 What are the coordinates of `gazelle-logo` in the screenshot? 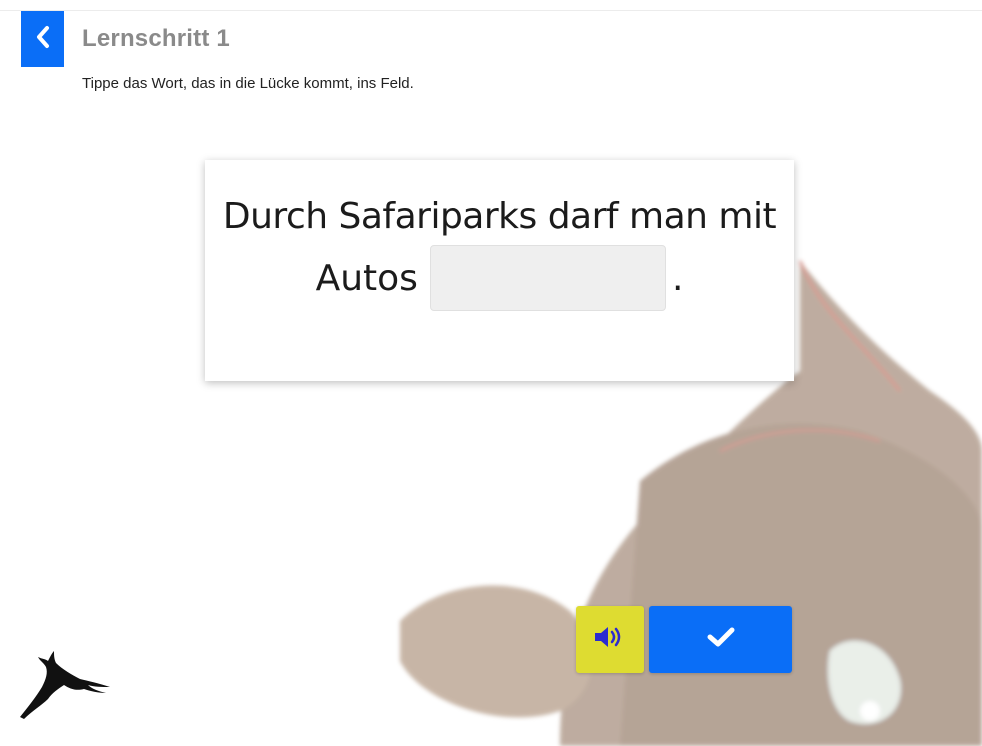 It's located at (65, 685).